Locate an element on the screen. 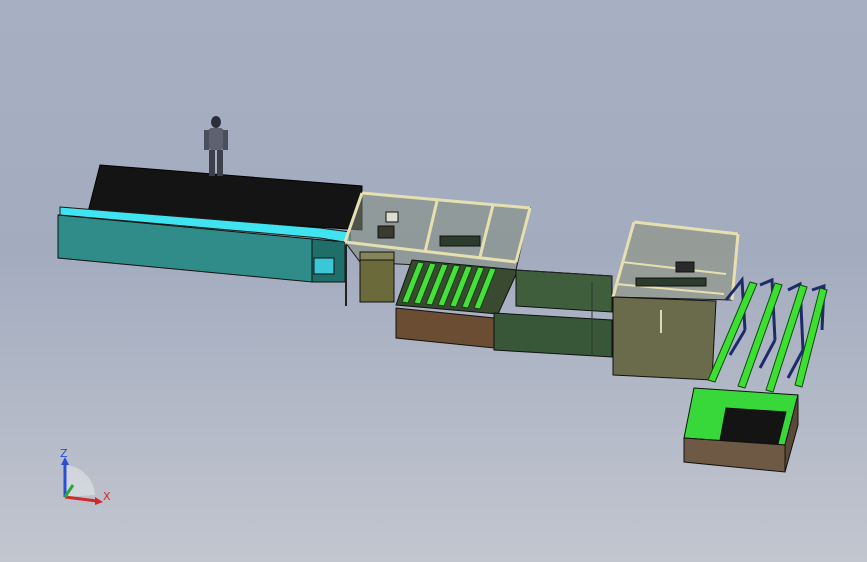  x-axis-label: X is located at coordinates (107, 496).